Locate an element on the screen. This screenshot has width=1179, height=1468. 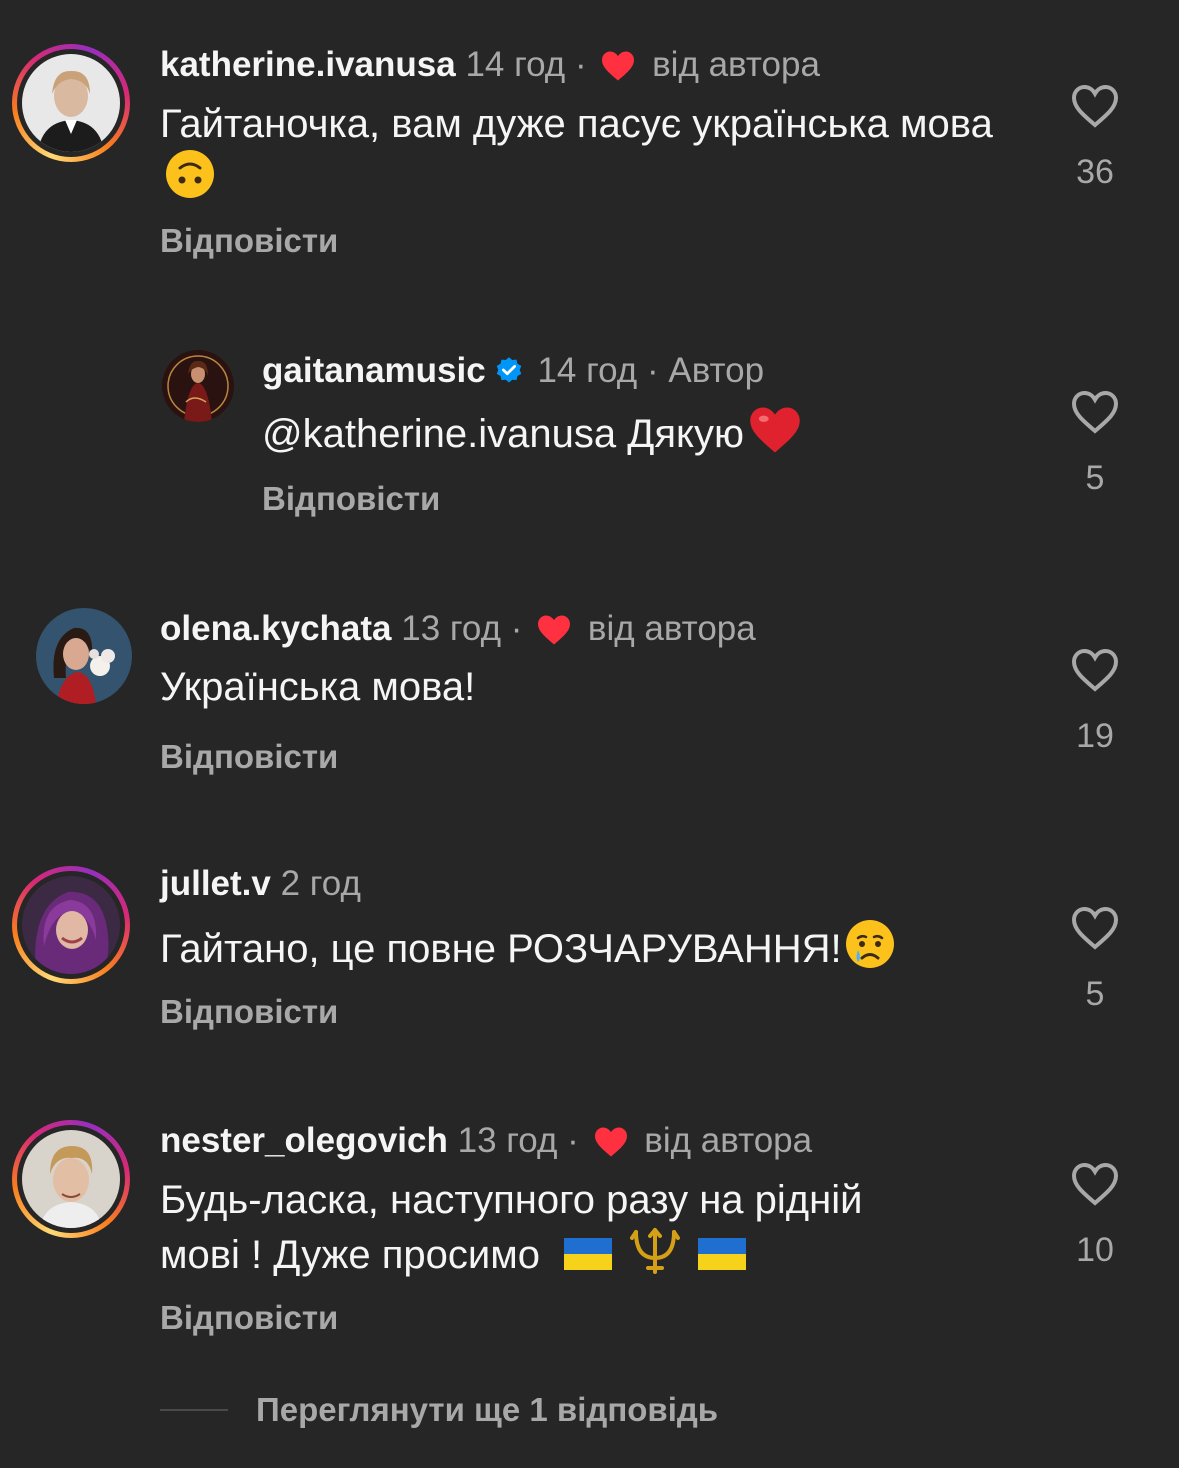
crying-face-emoji-icon is located at coordinates (869, 944).